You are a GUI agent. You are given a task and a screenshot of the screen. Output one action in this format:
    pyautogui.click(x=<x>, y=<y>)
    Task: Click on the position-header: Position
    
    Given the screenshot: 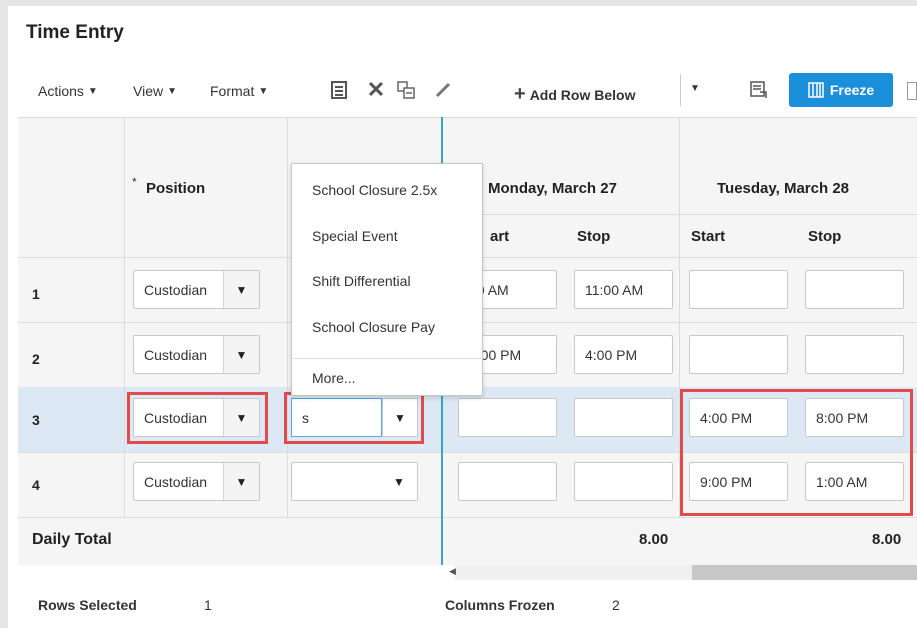 What is the action you would take?
    pyautogui.click(x=176, y=188)
    